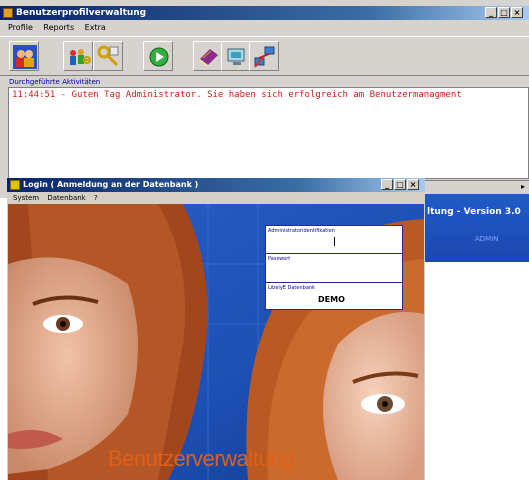 This screenshot has width=529, height=480. I want to click on go-button, so click(158, 56).